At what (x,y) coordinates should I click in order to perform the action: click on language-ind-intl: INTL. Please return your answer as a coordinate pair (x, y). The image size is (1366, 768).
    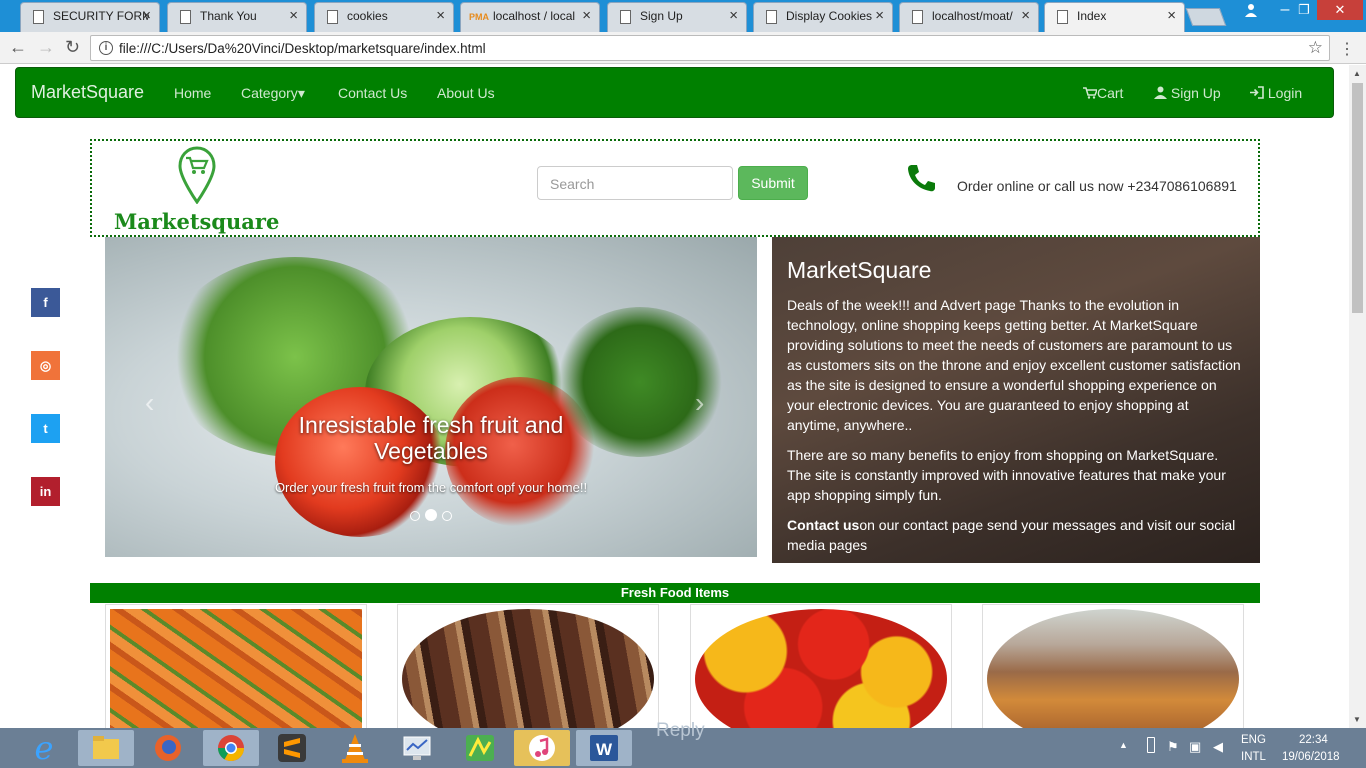
    Looking at the image, I should click on (1253, 757).